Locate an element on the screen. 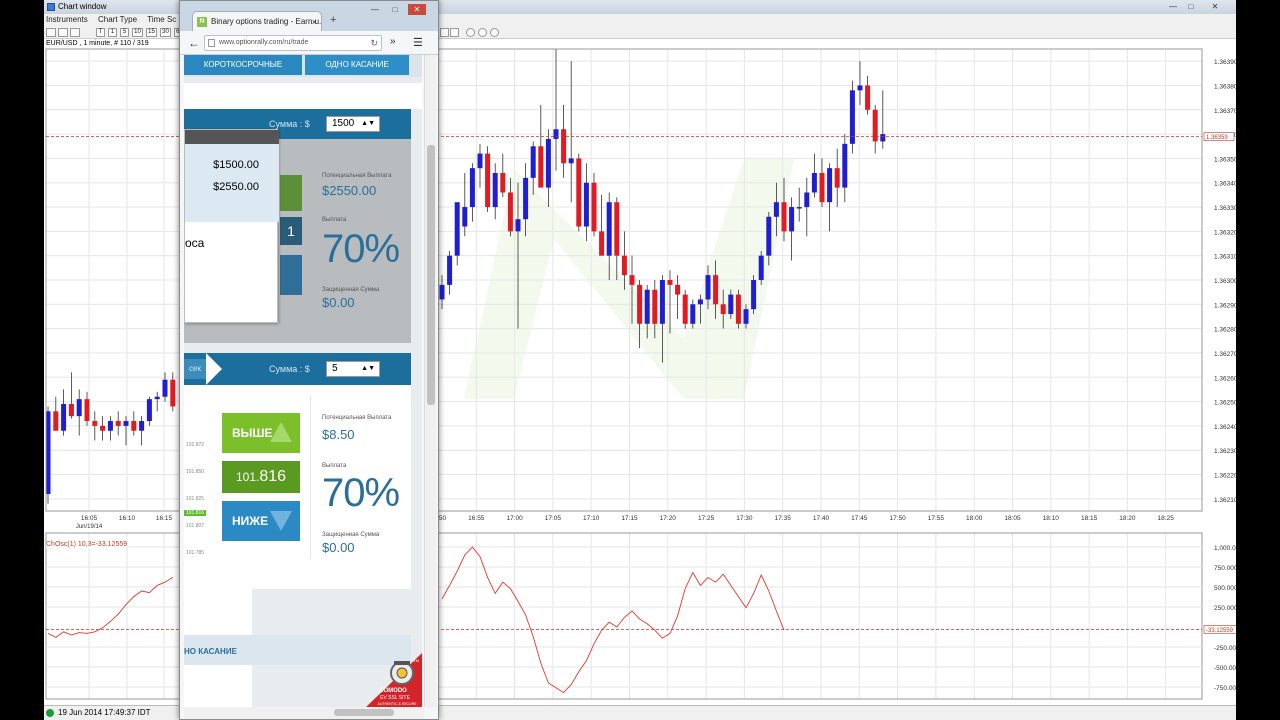 This screenshot has height=720, width=1280. y-tick-label: 1.36260 is located at coordinates (1225, 378).